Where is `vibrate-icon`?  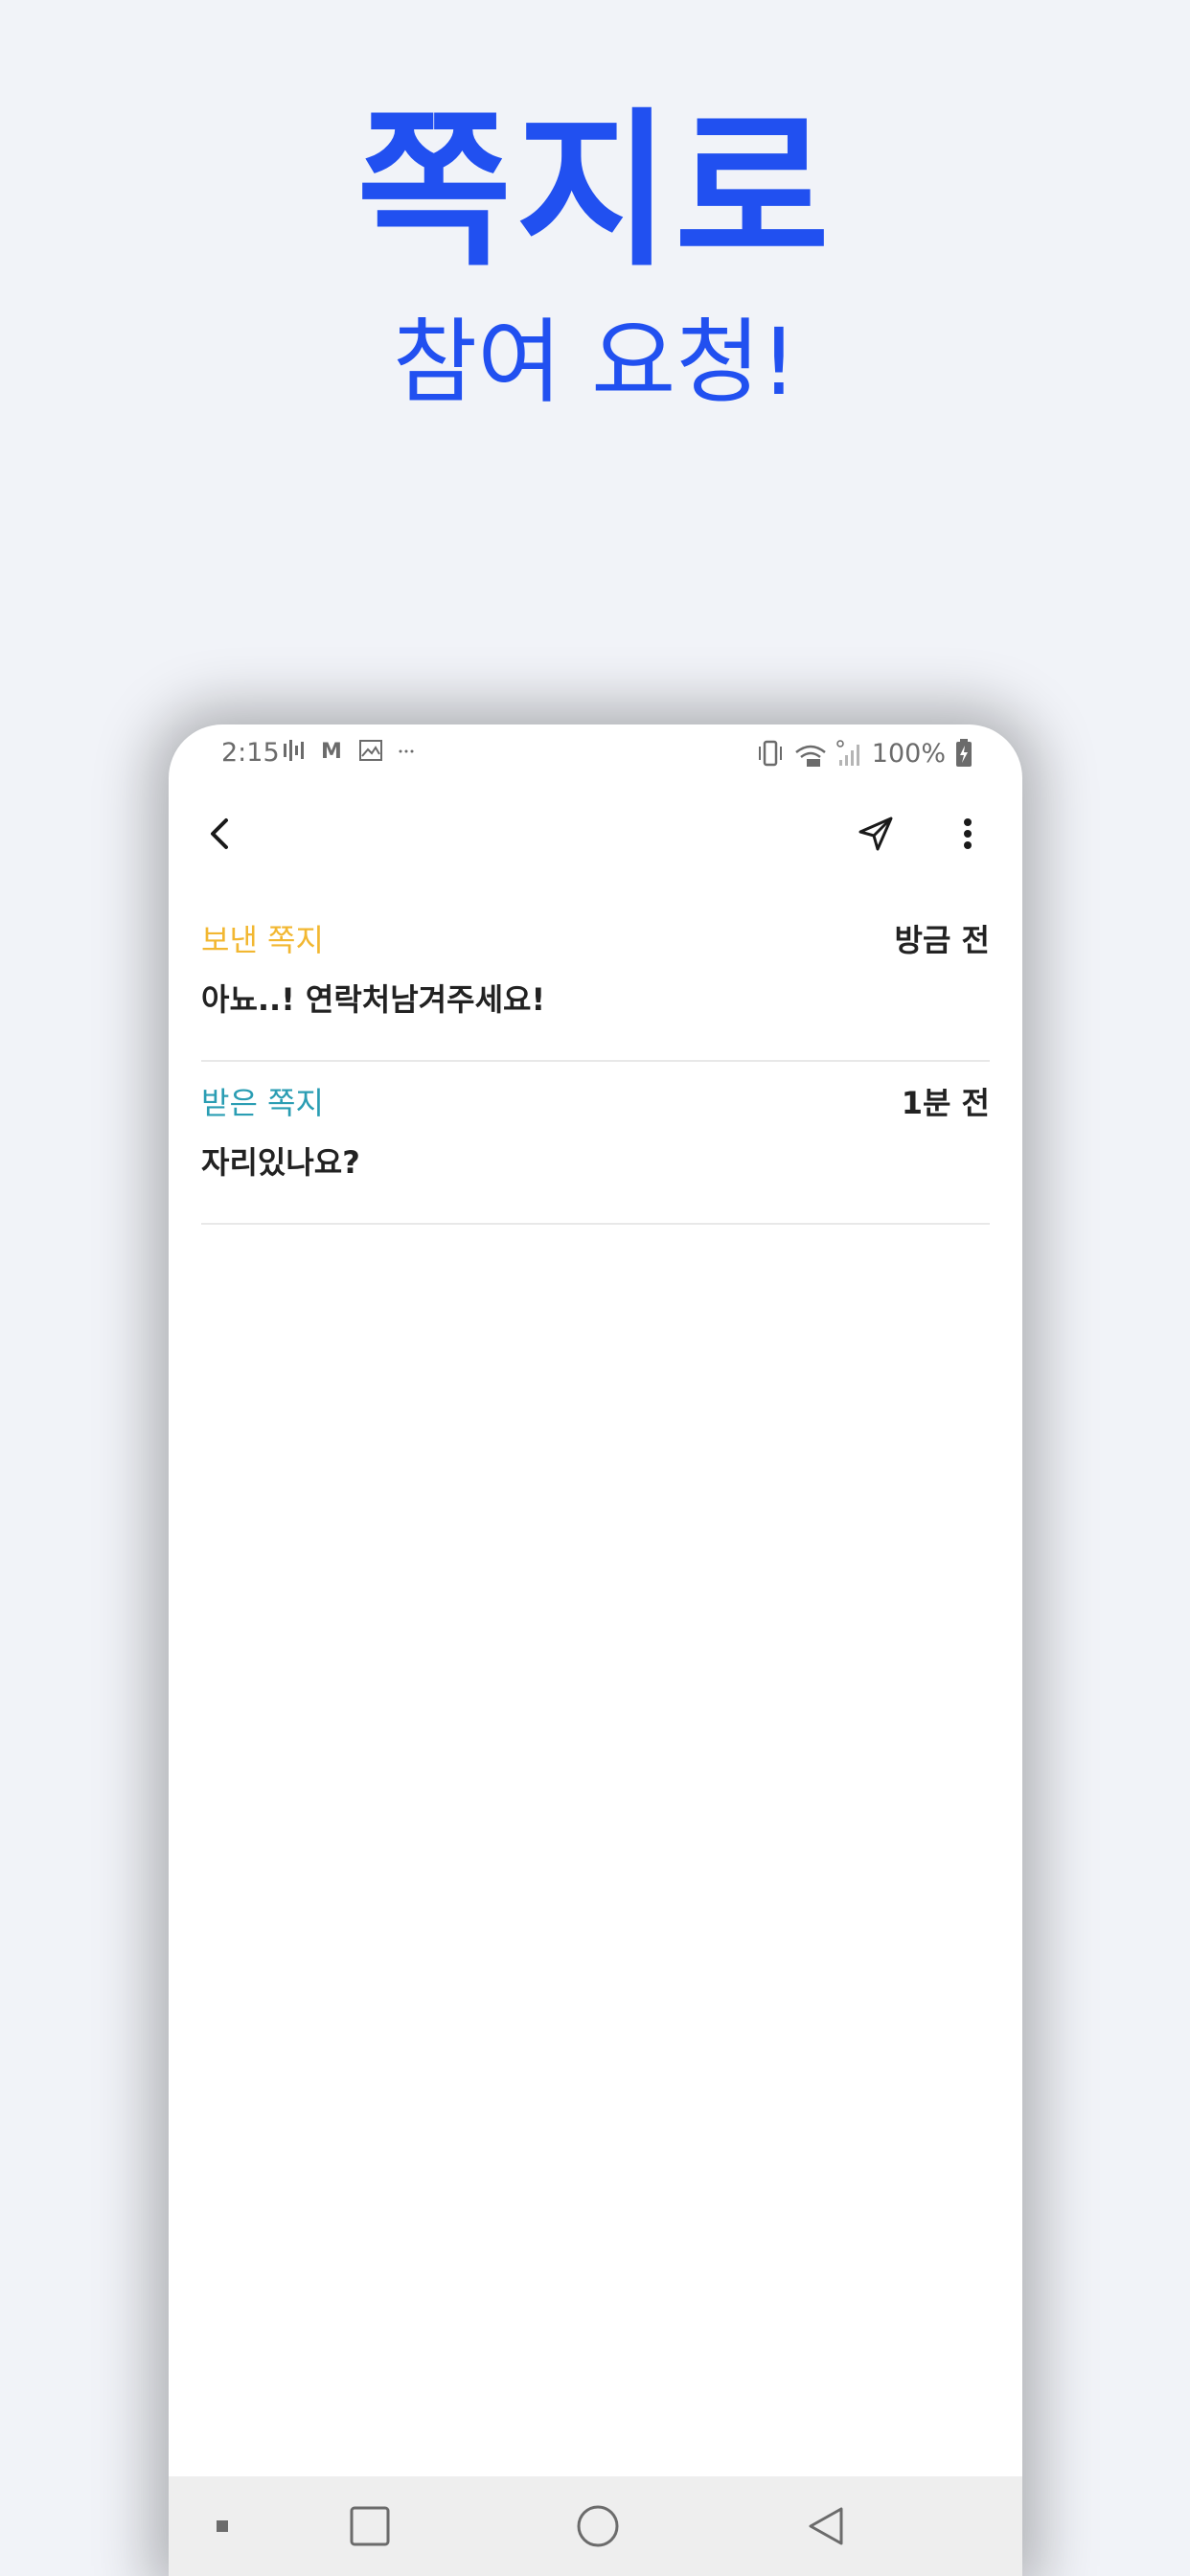 vibrate-icon is located at coordinates (770, 753).